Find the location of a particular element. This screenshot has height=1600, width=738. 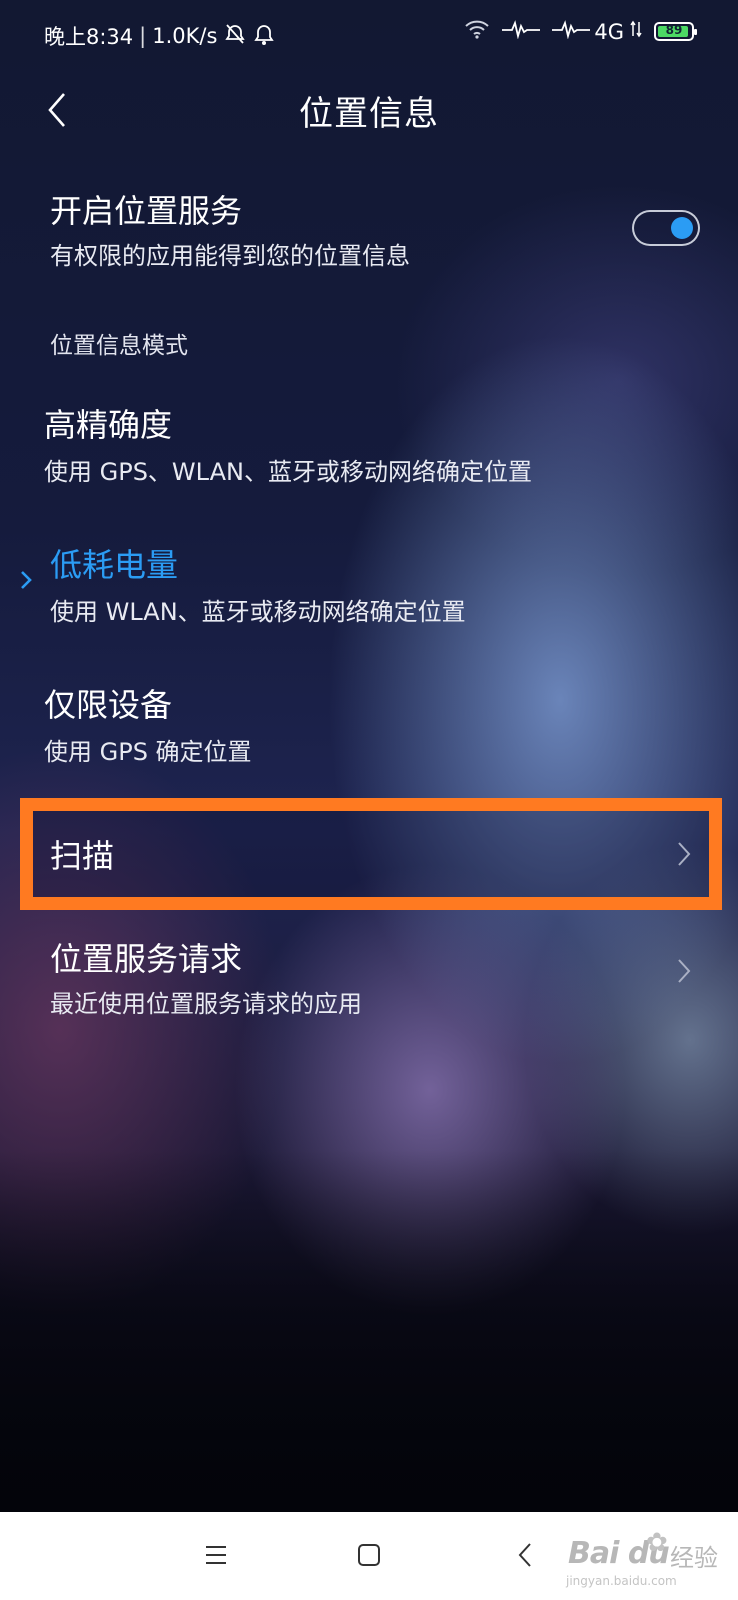

mode-option-title: 高精确度 is located at coordinates (108, 425).